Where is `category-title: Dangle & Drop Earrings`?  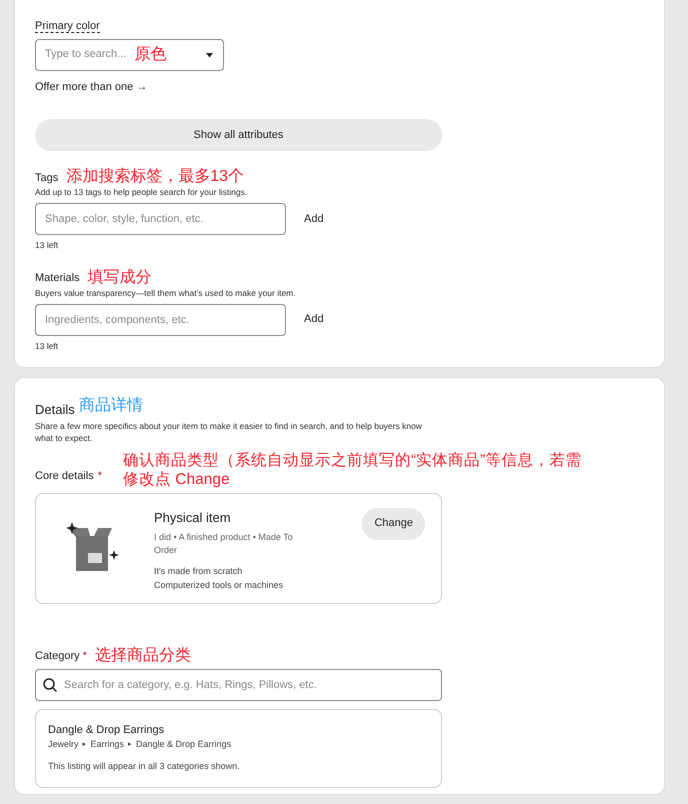 category-title: Dangle & Drop Earrings is located at coordinates (106, 730).